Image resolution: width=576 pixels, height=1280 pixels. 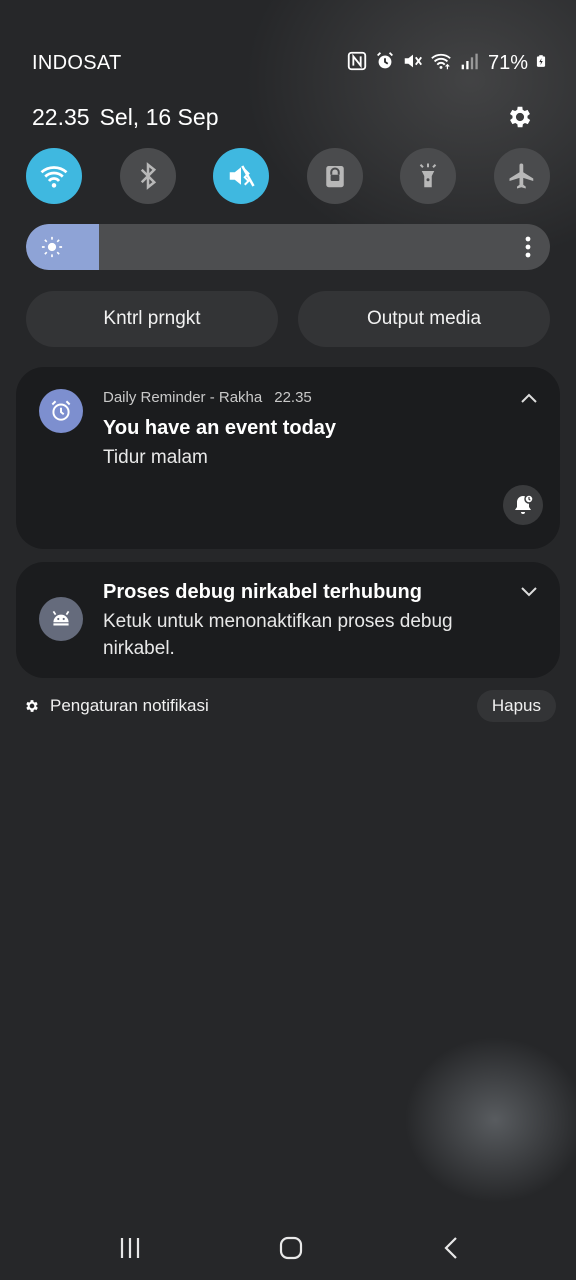 What do you see at coordinates (61, 116) in the screenshot?
I see `clock-time: 22.35` at bounding box center [61, 116].